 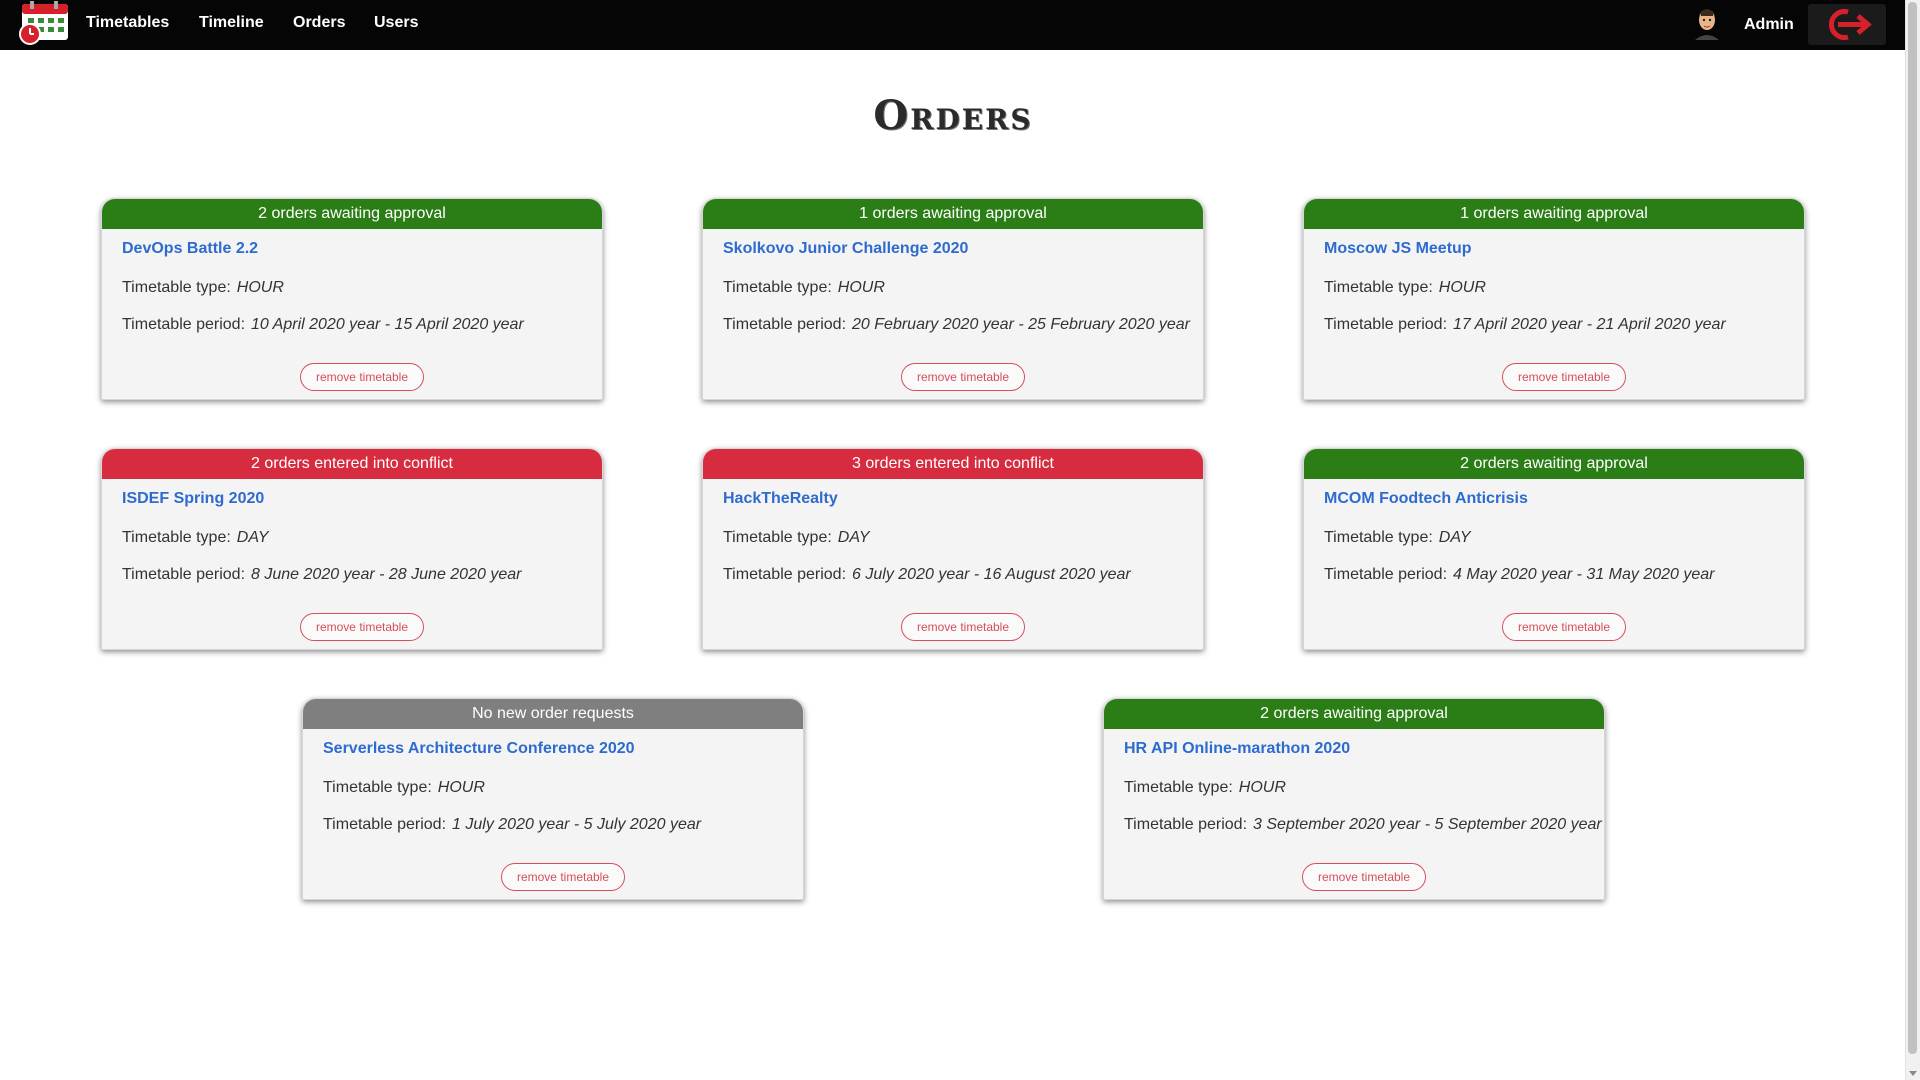 I want to click on status-banner: 3 orders entered into conflict, so click(x=953, y=464).